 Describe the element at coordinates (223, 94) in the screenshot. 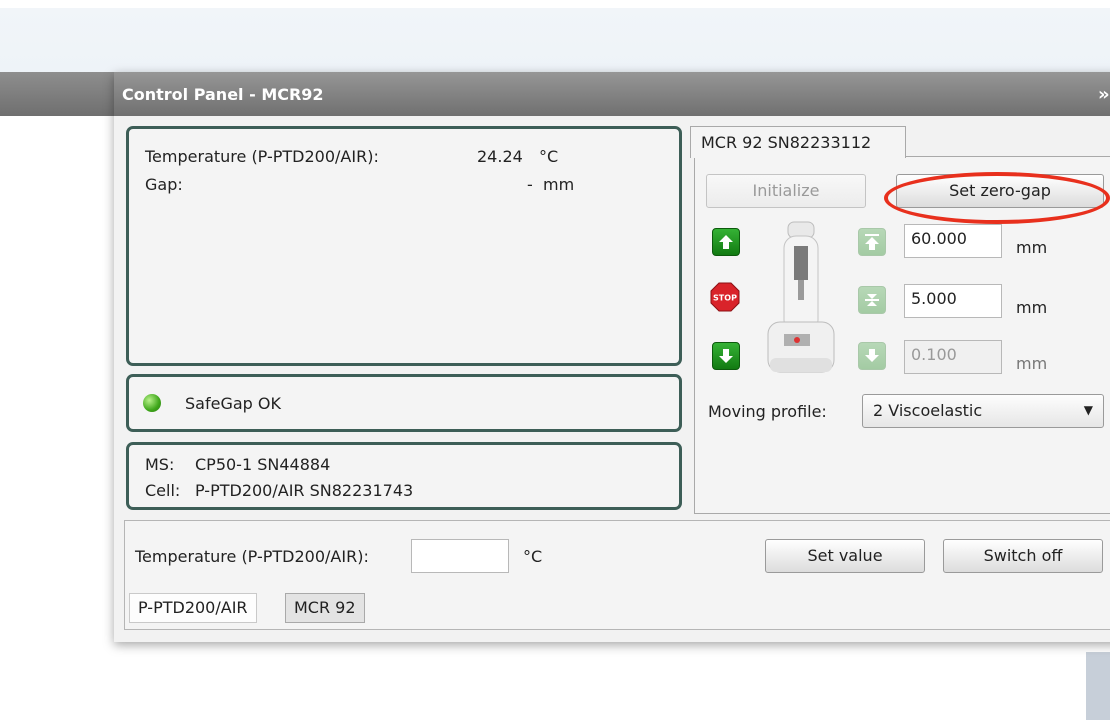

I see `window-title: Control Panel - MCR92` at that location.